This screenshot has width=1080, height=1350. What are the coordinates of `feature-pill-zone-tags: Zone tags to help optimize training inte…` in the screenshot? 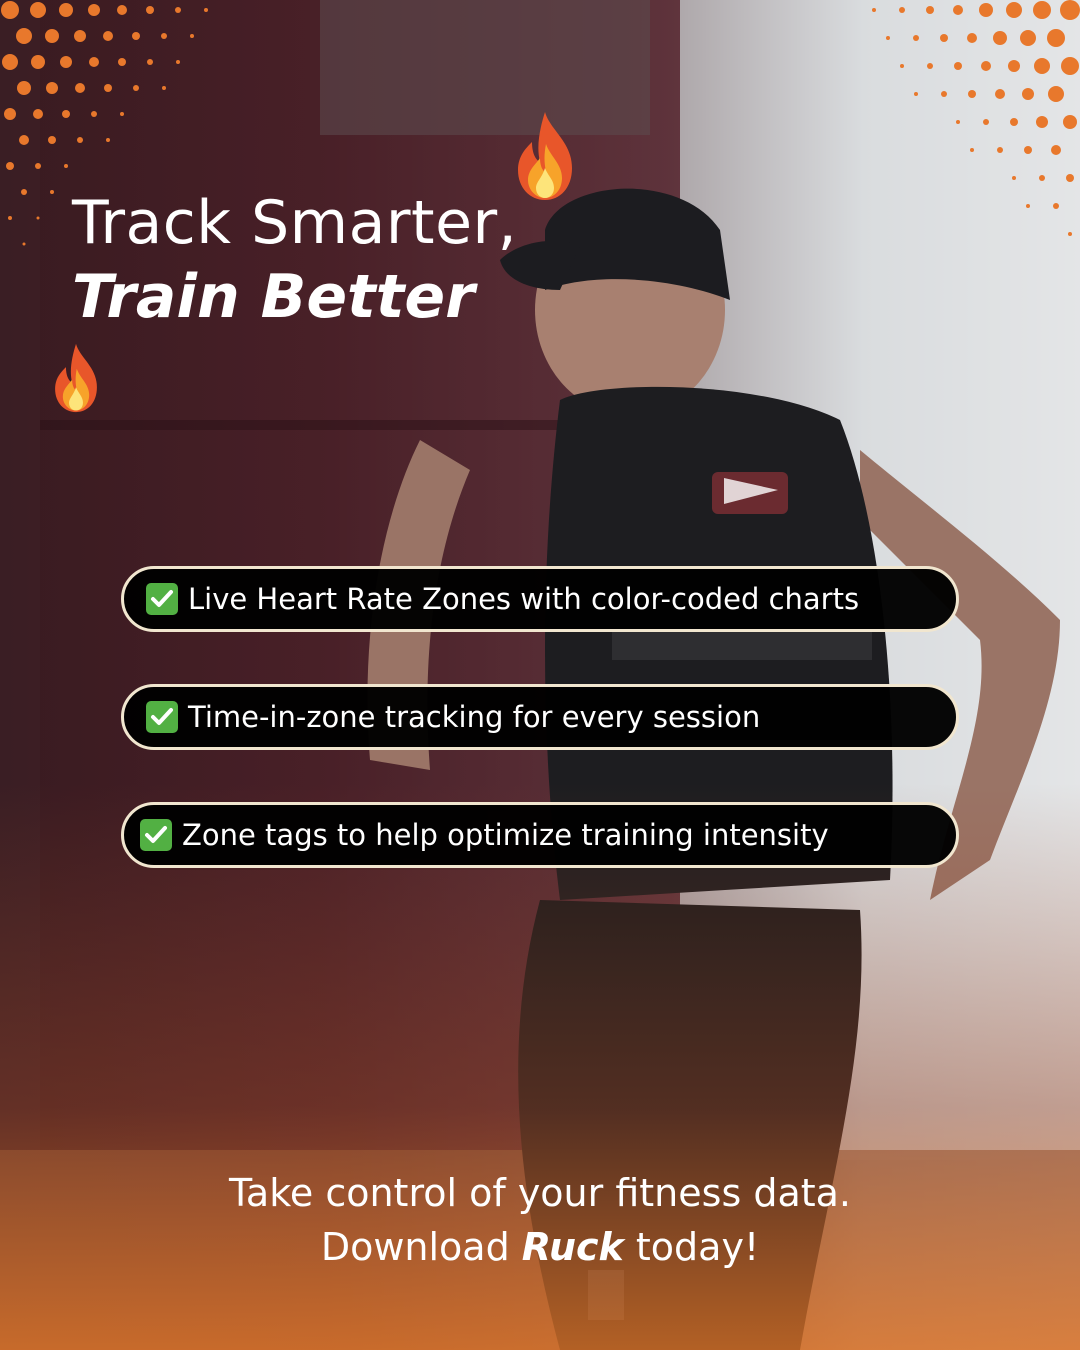 It's located at (540, 835).